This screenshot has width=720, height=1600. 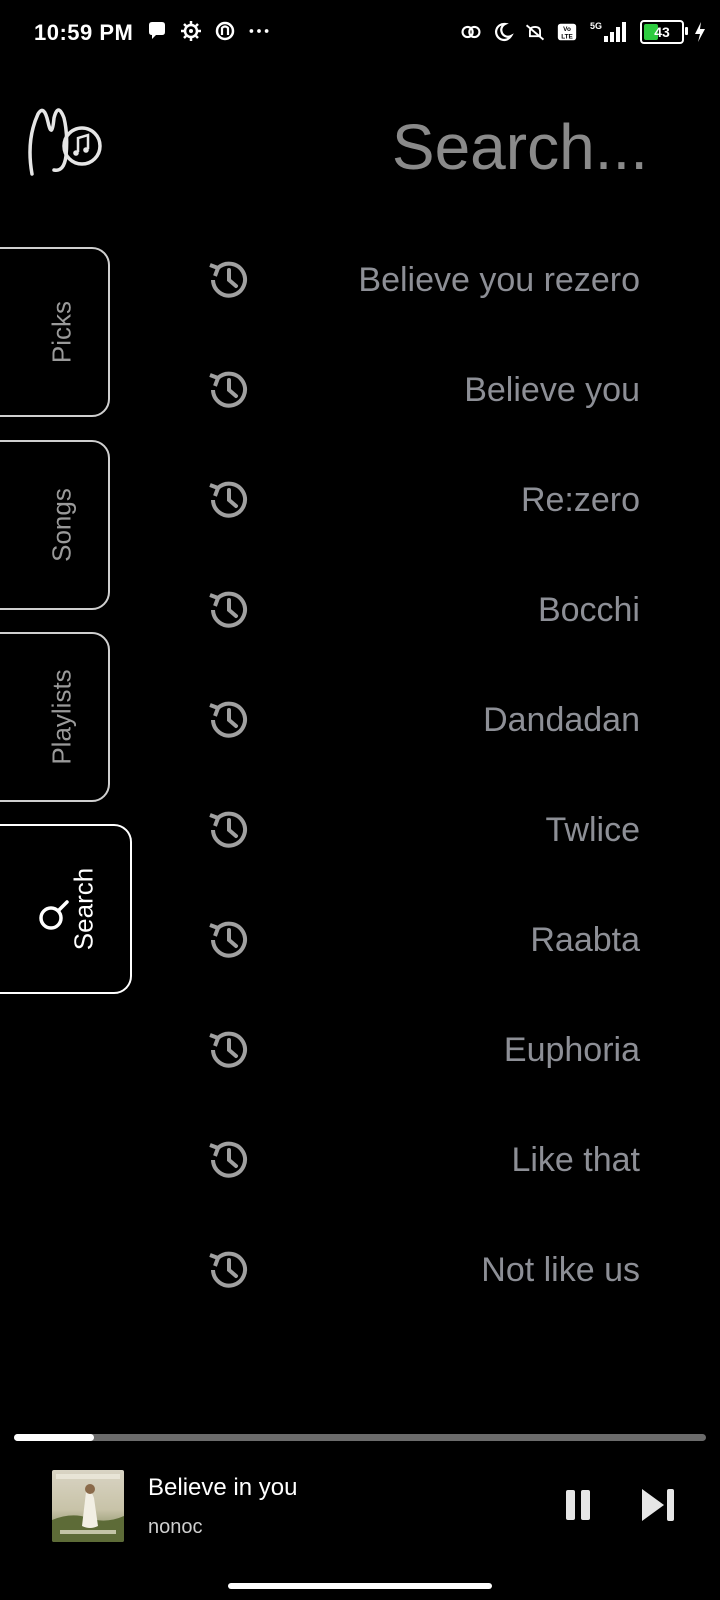 What do you see at coordinates (583, 32) in the screenshot?
I see `status-right-icons: Vo LTE 5G 43` at bounding box center [583, 32].